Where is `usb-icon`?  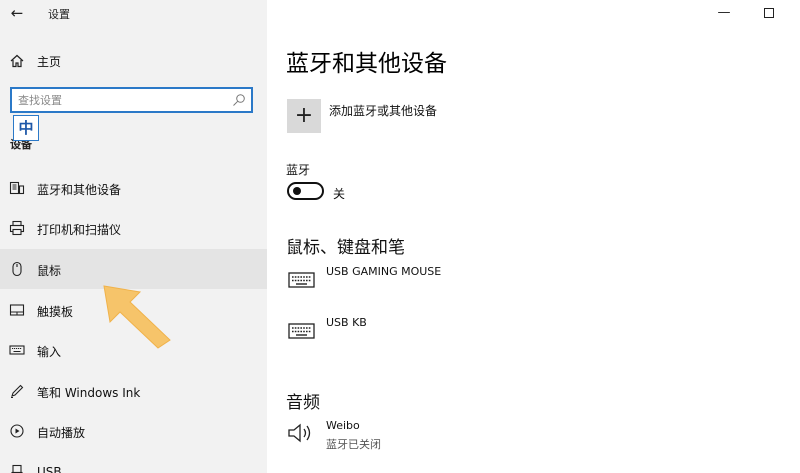
usb-icon is located at coordinates (17, 468).